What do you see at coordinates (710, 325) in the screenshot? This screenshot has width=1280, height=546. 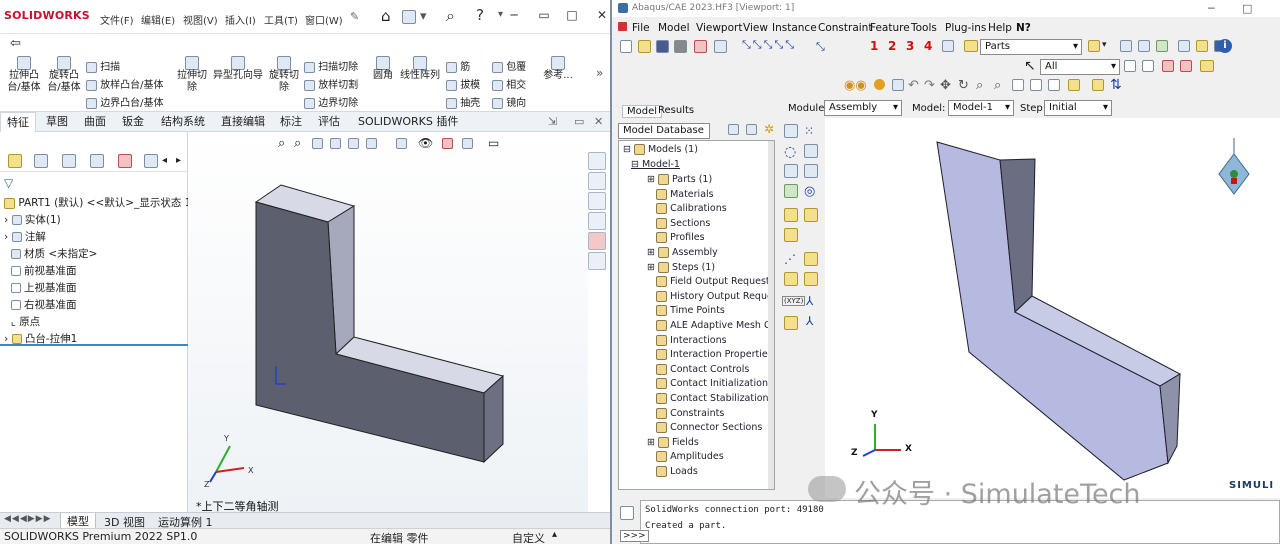 I see `tree-item: ALE Adaptive Mesh Con` at bounding box center [710, 325].